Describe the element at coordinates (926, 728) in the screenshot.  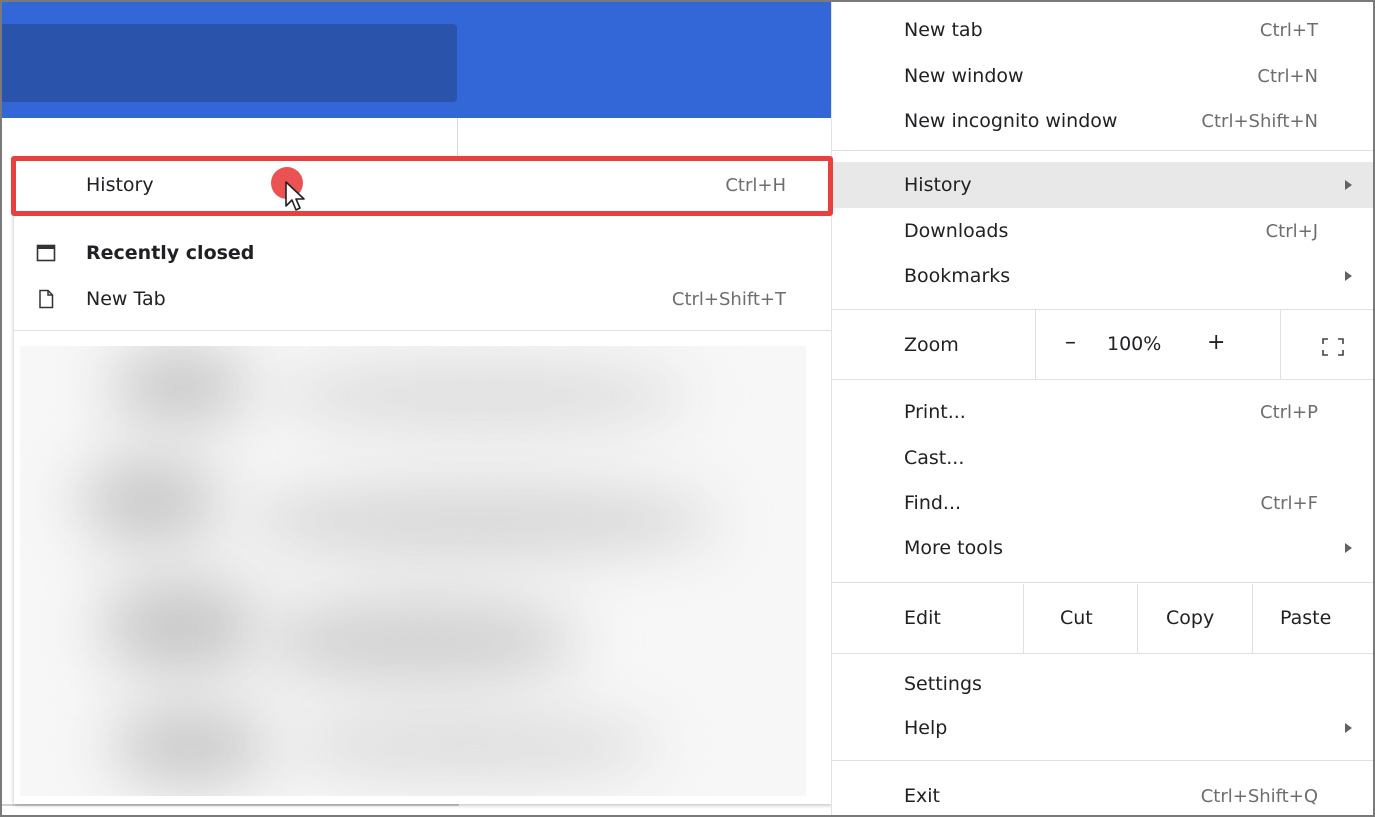
I see `menu-help-label: Help` at that location.